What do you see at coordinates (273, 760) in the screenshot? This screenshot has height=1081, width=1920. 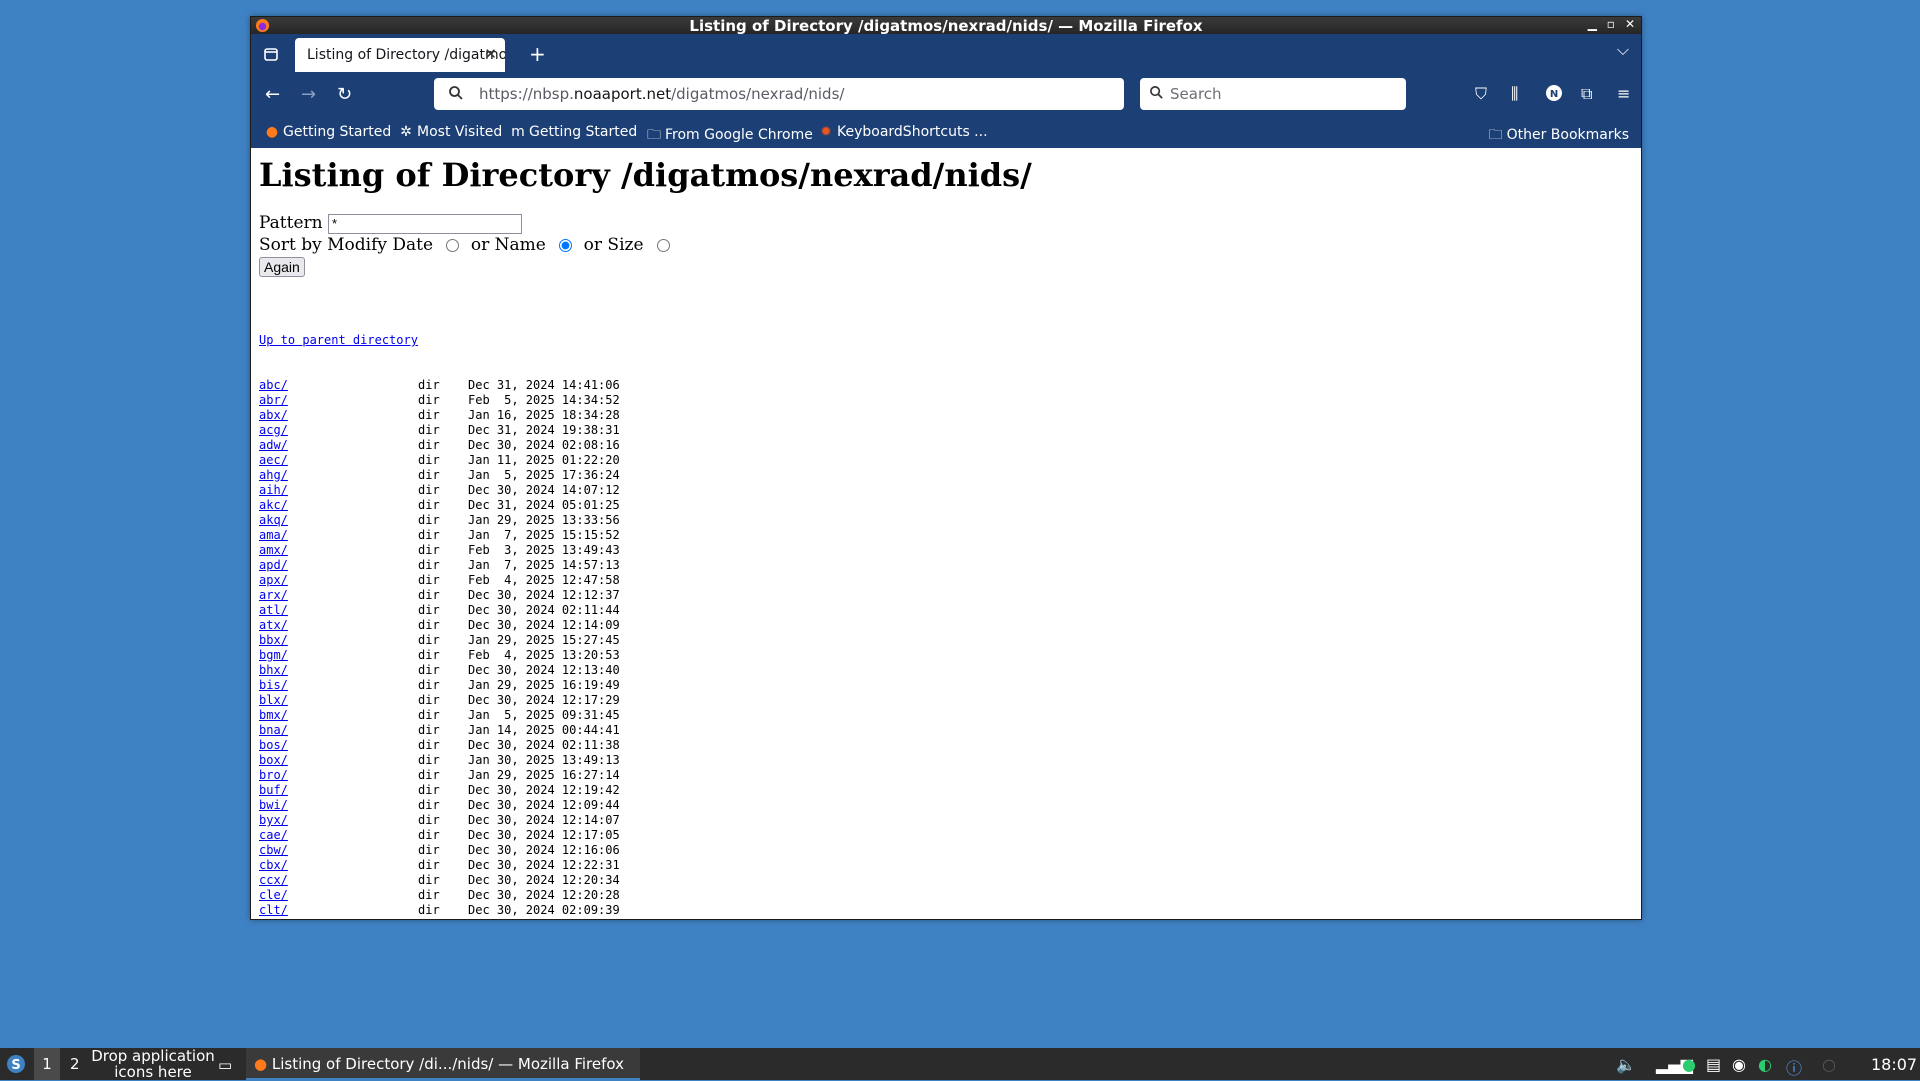 I see `directory-link: box/` at bounding box center [273, 760].